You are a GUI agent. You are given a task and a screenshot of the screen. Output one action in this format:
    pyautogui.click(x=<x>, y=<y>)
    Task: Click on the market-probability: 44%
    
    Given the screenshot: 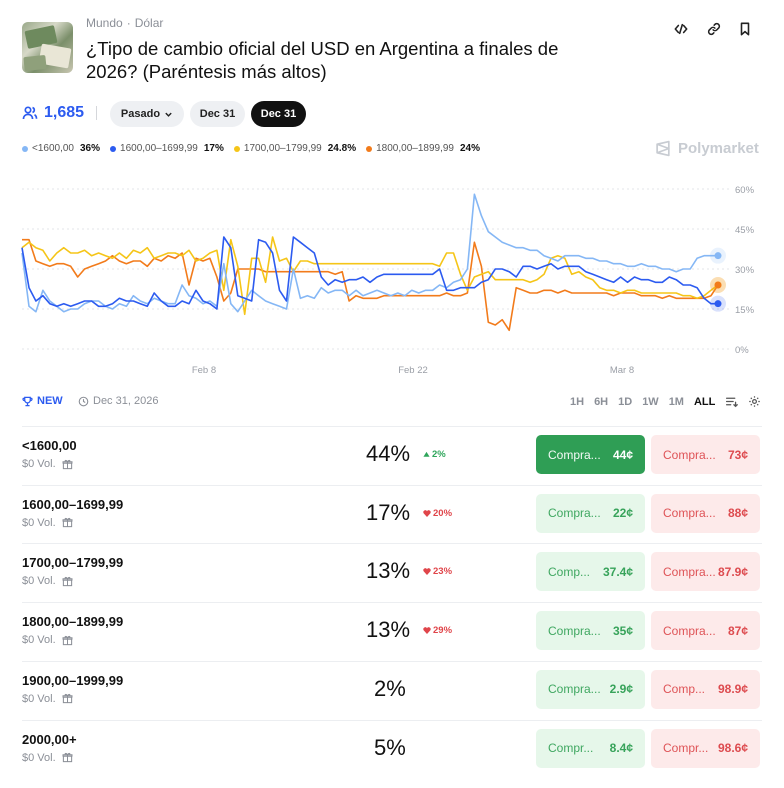 What is the action you would take?
    pyautogui.click(x=388, y=453)
    